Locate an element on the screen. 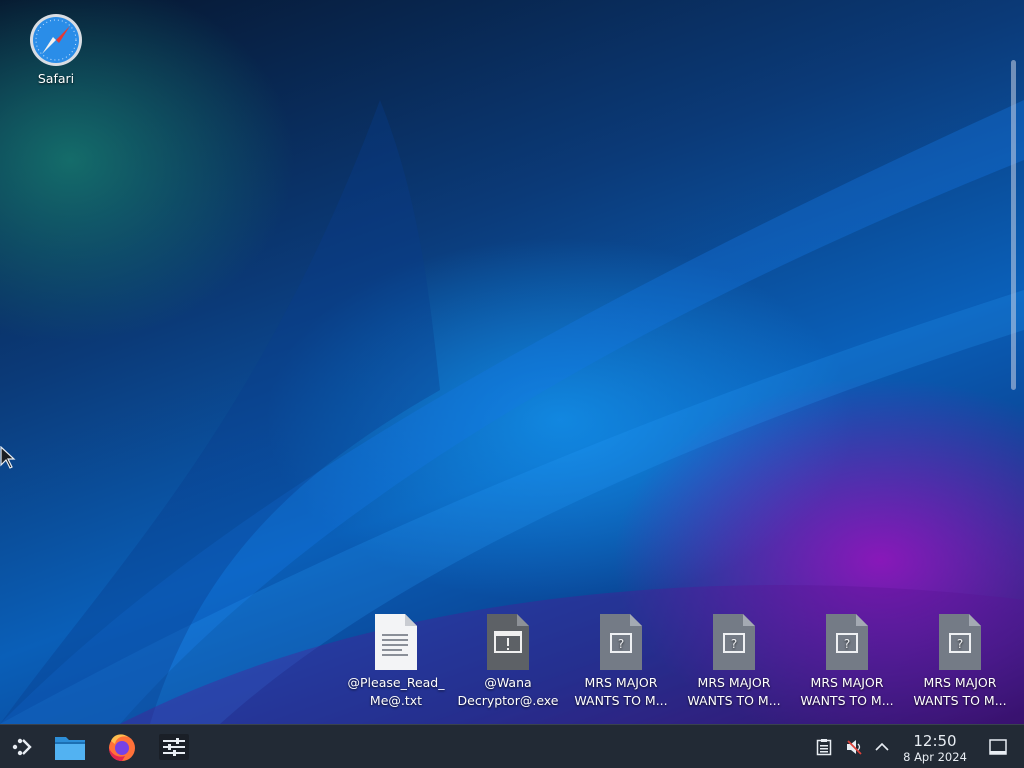  executable-file-icon is located at coordinates (508, 642).